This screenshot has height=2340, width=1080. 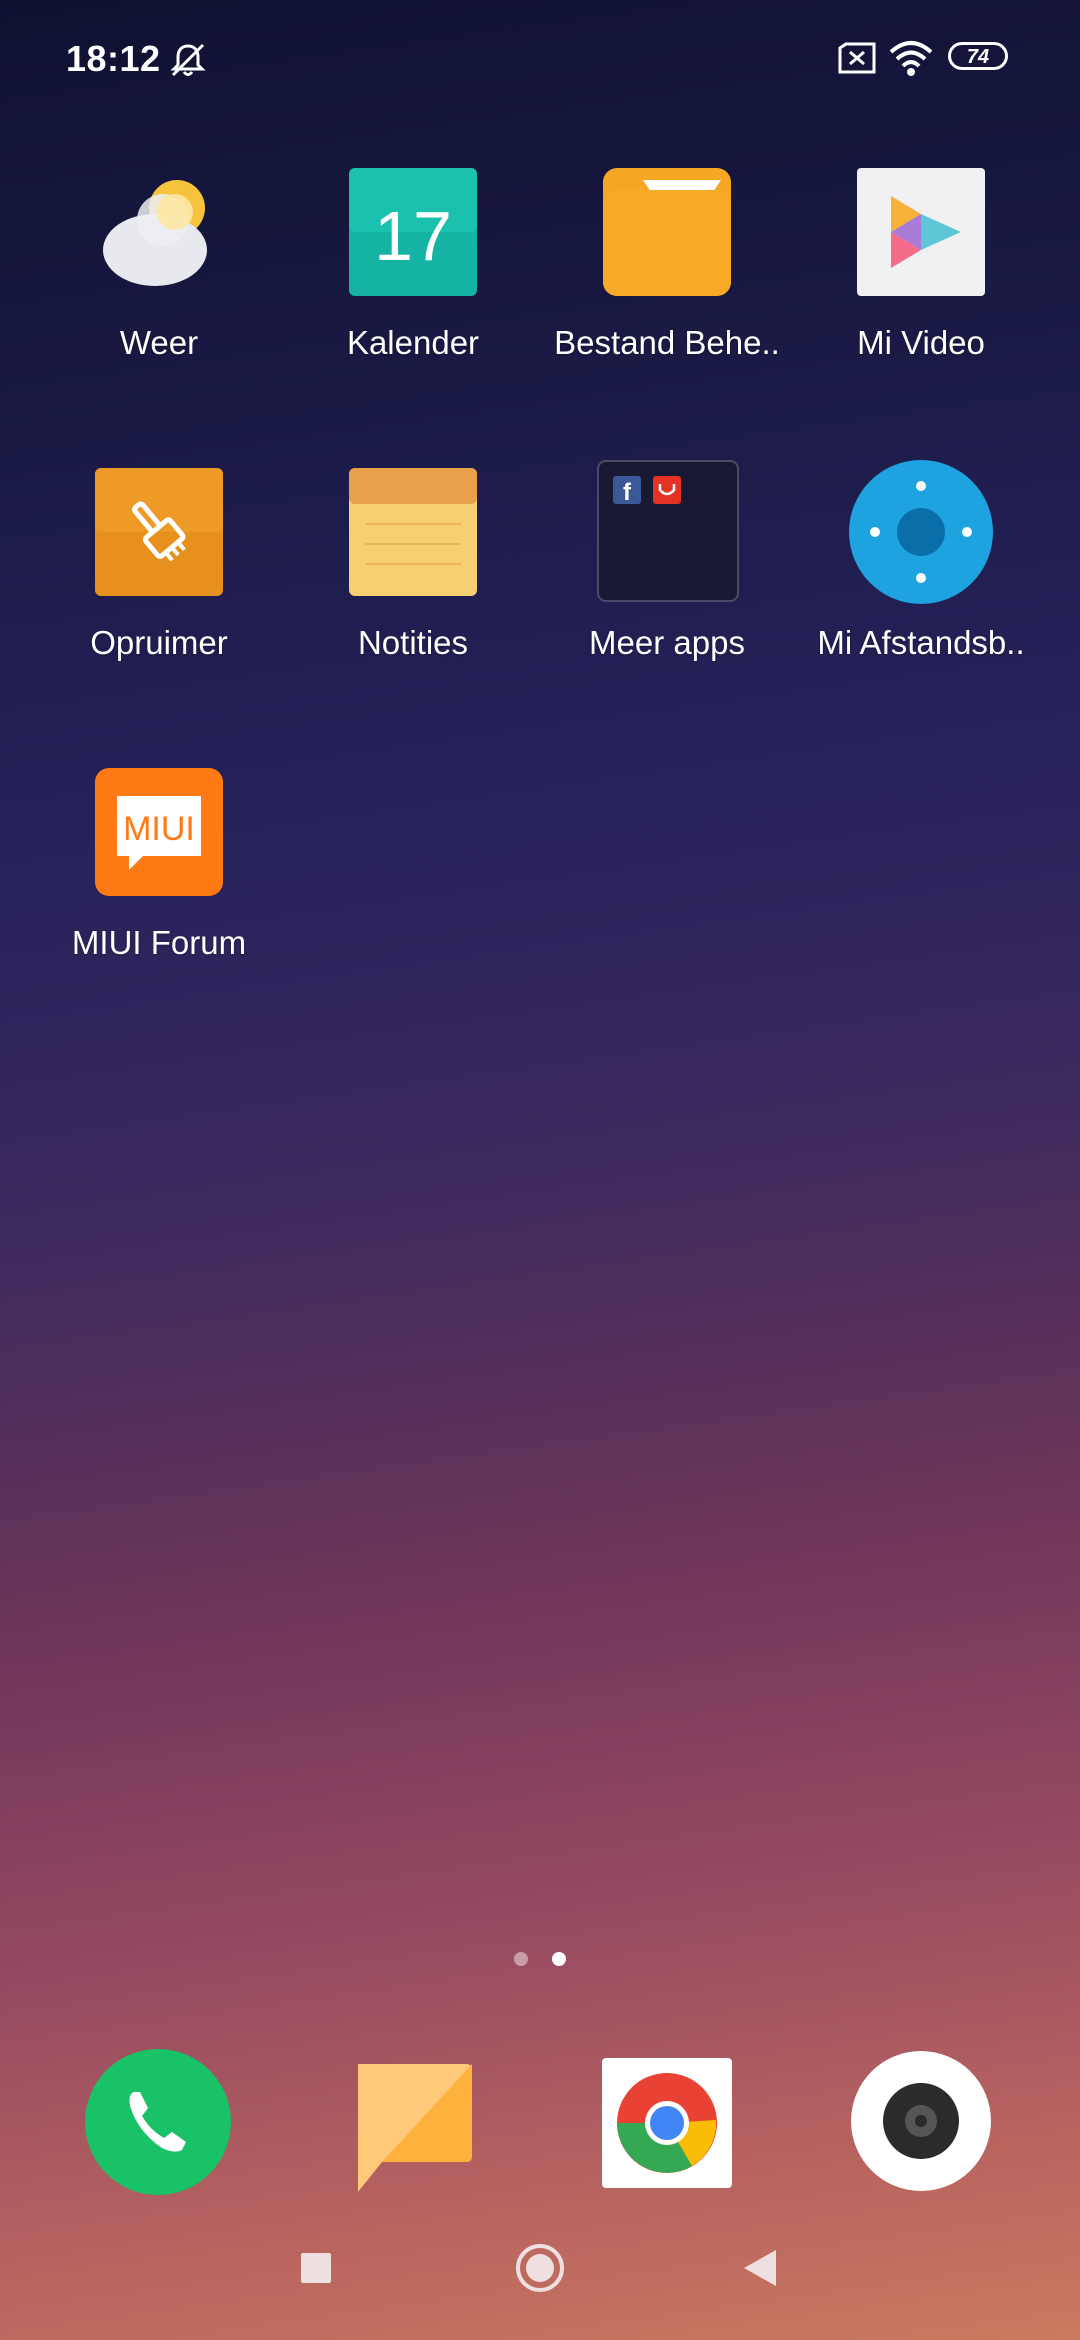 I want to click on weather-icon, so click(x=155, y=233).